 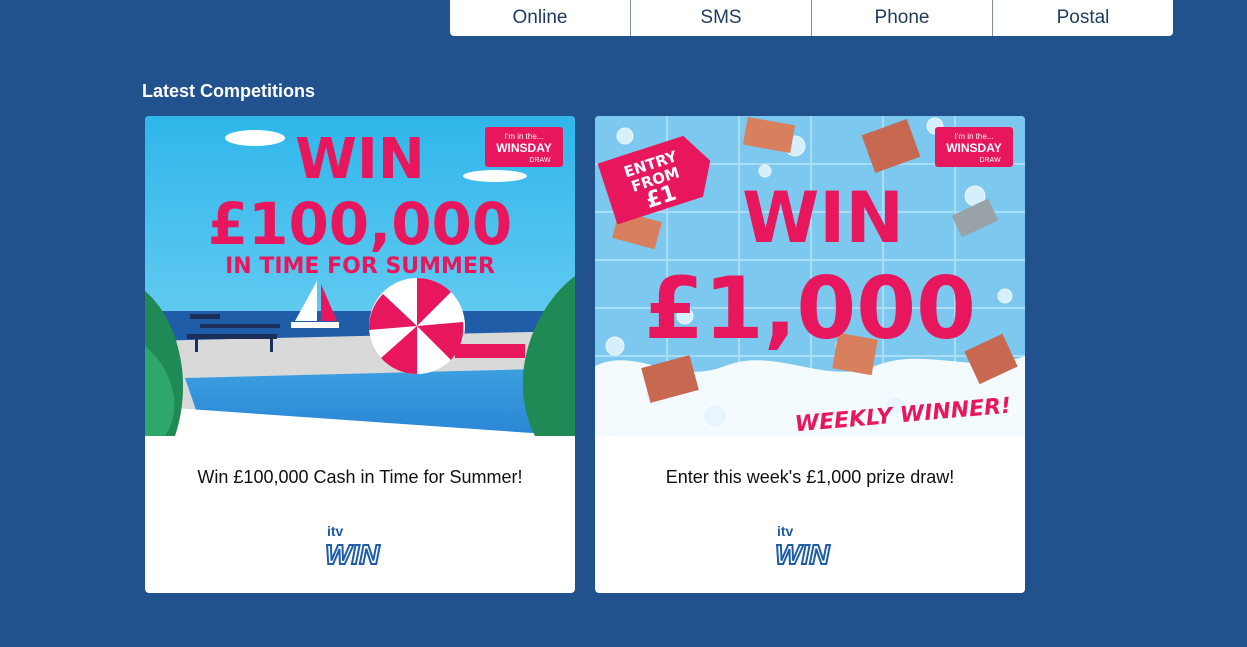 I want to click on tab-phone: Phone, so click(x=902, y=18).